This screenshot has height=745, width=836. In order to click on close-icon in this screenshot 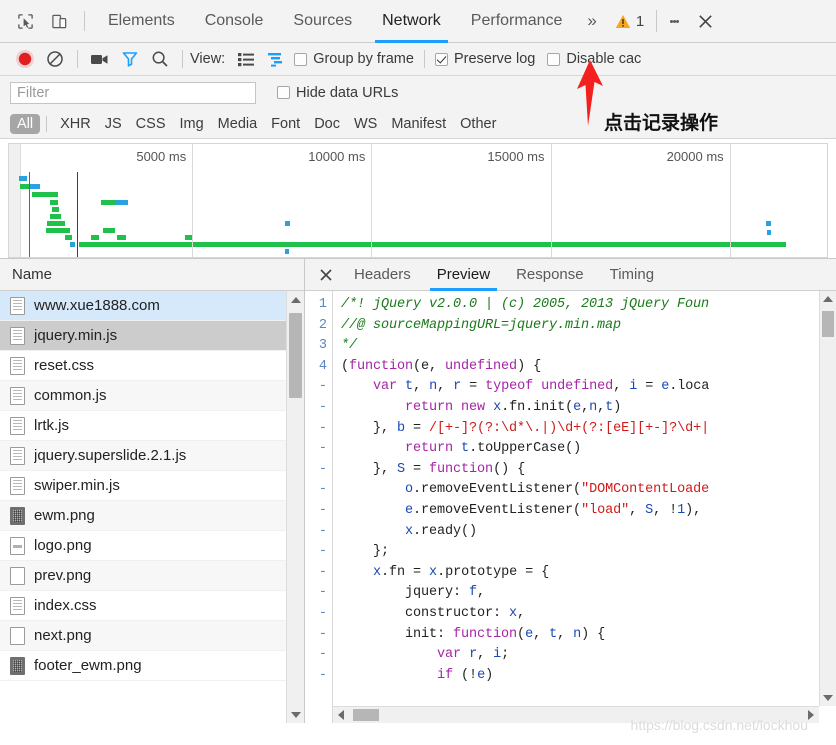, I will do `click(705, 21)`.